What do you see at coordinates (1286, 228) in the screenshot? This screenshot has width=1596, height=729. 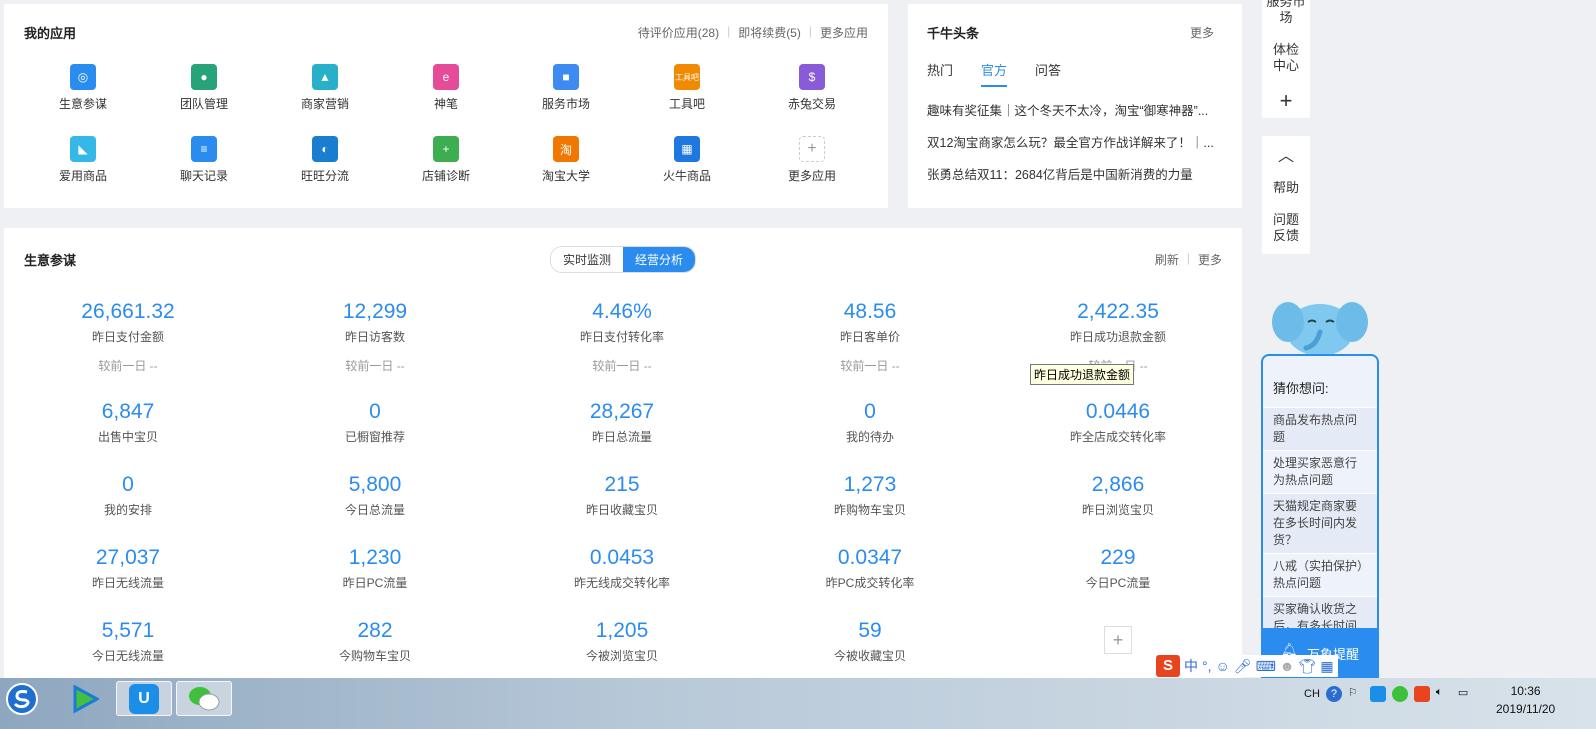 I see `side-link-feedback: 问题反馈` at bounding box center [1286, 228].